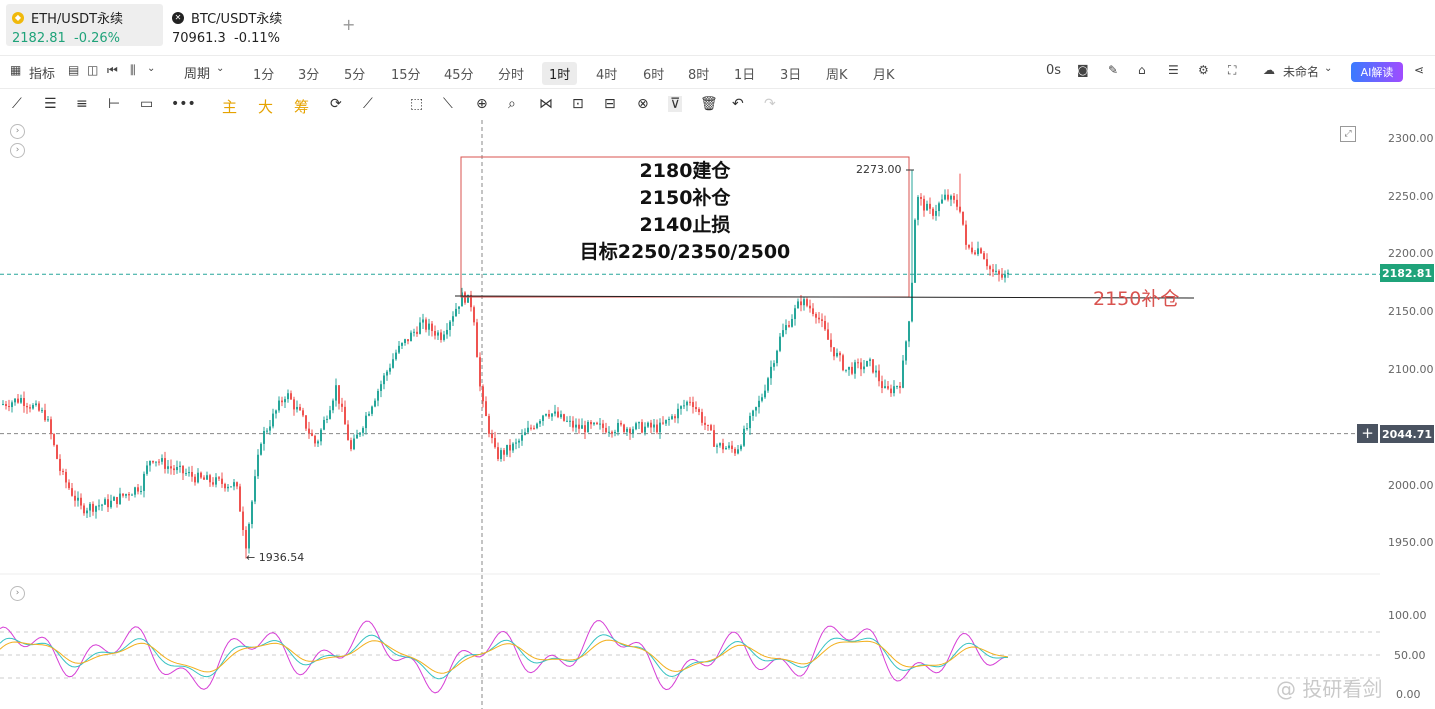 The height and width of the screenshot is (709, 1435). What do you see at coordinates (1377, 72) in the screenshot?
I see `ai-interpret-button: AI解读` at bounding box center [1377, 72].